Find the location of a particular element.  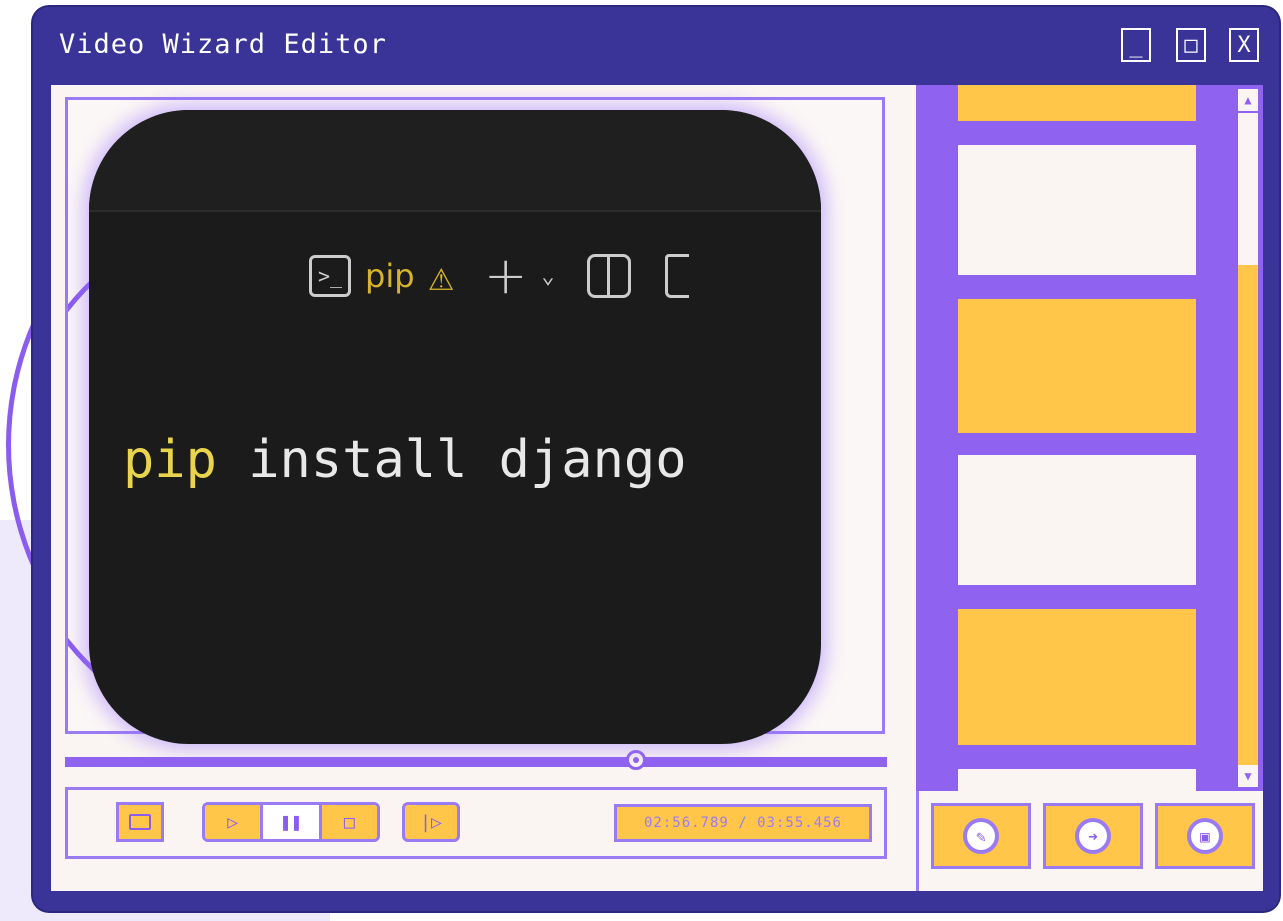

plus-icon: + is located at coordinates (506, 276).